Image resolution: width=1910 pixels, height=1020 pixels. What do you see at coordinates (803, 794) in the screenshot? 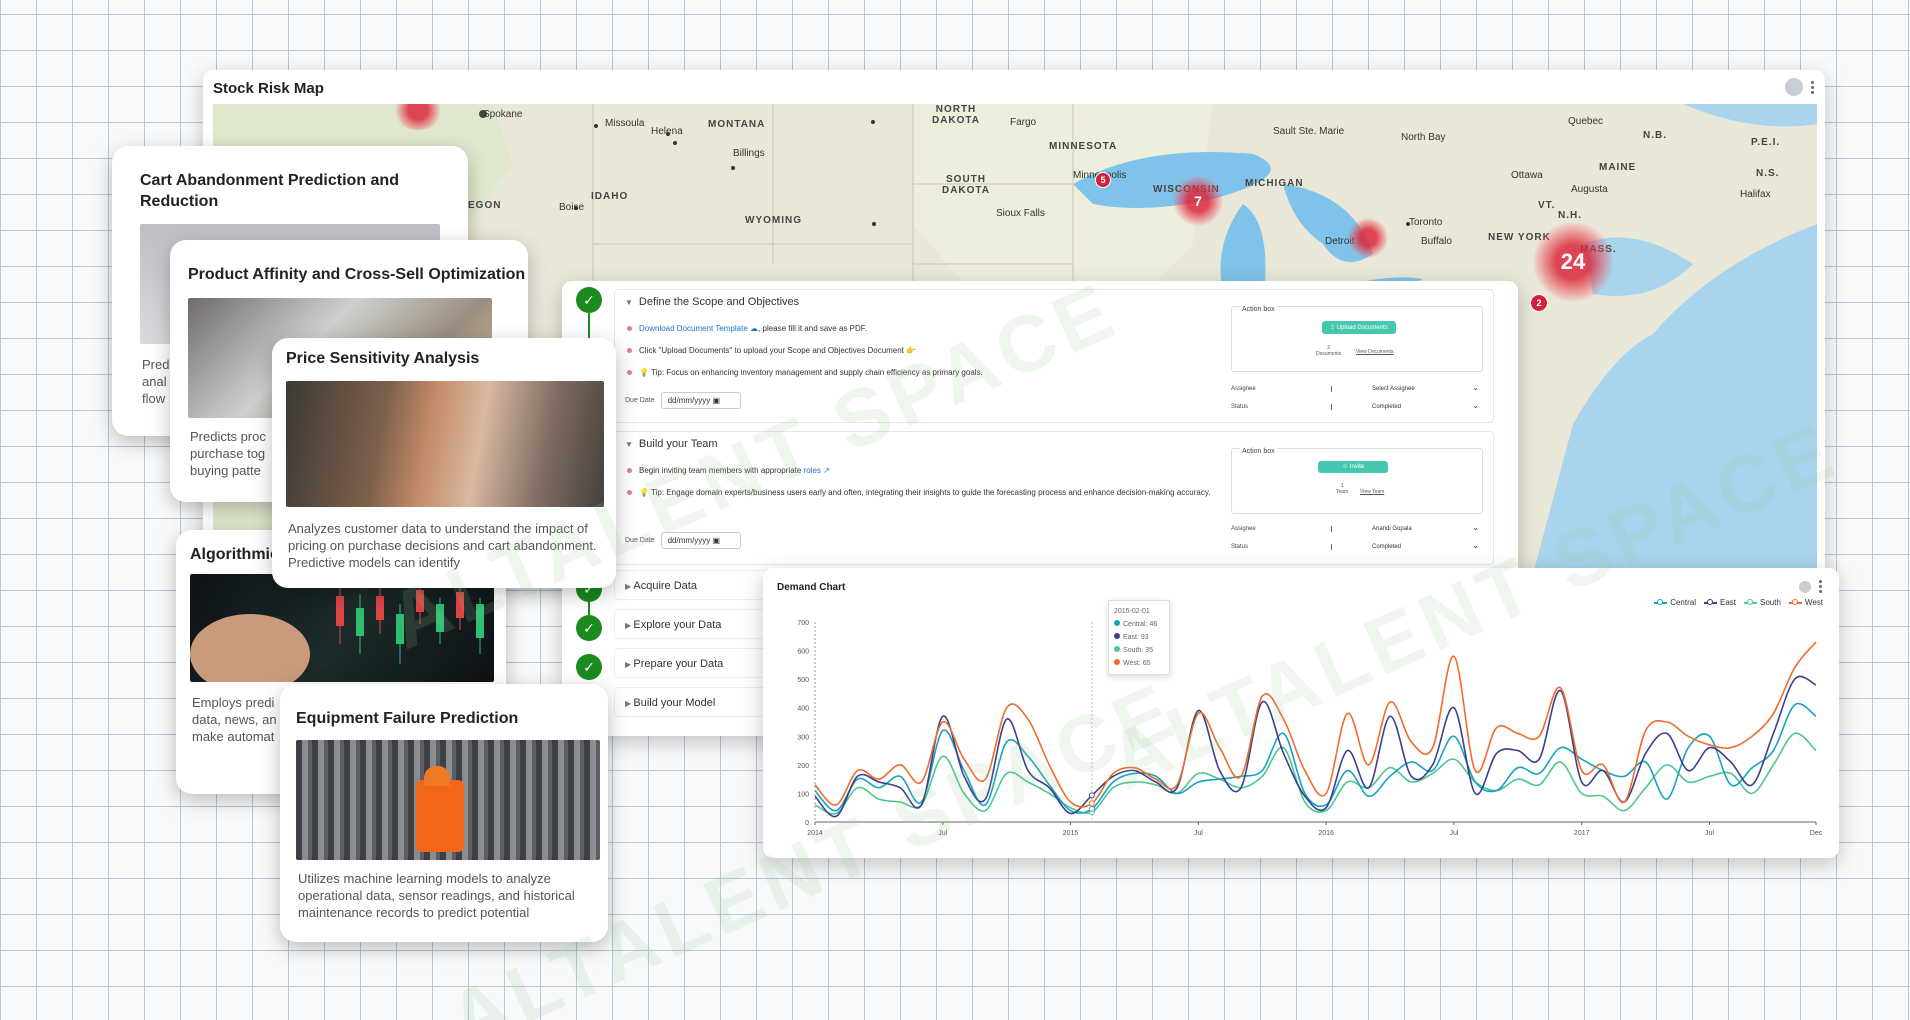
I see `y-tick-label: 100` at bounding box center [803, 794].